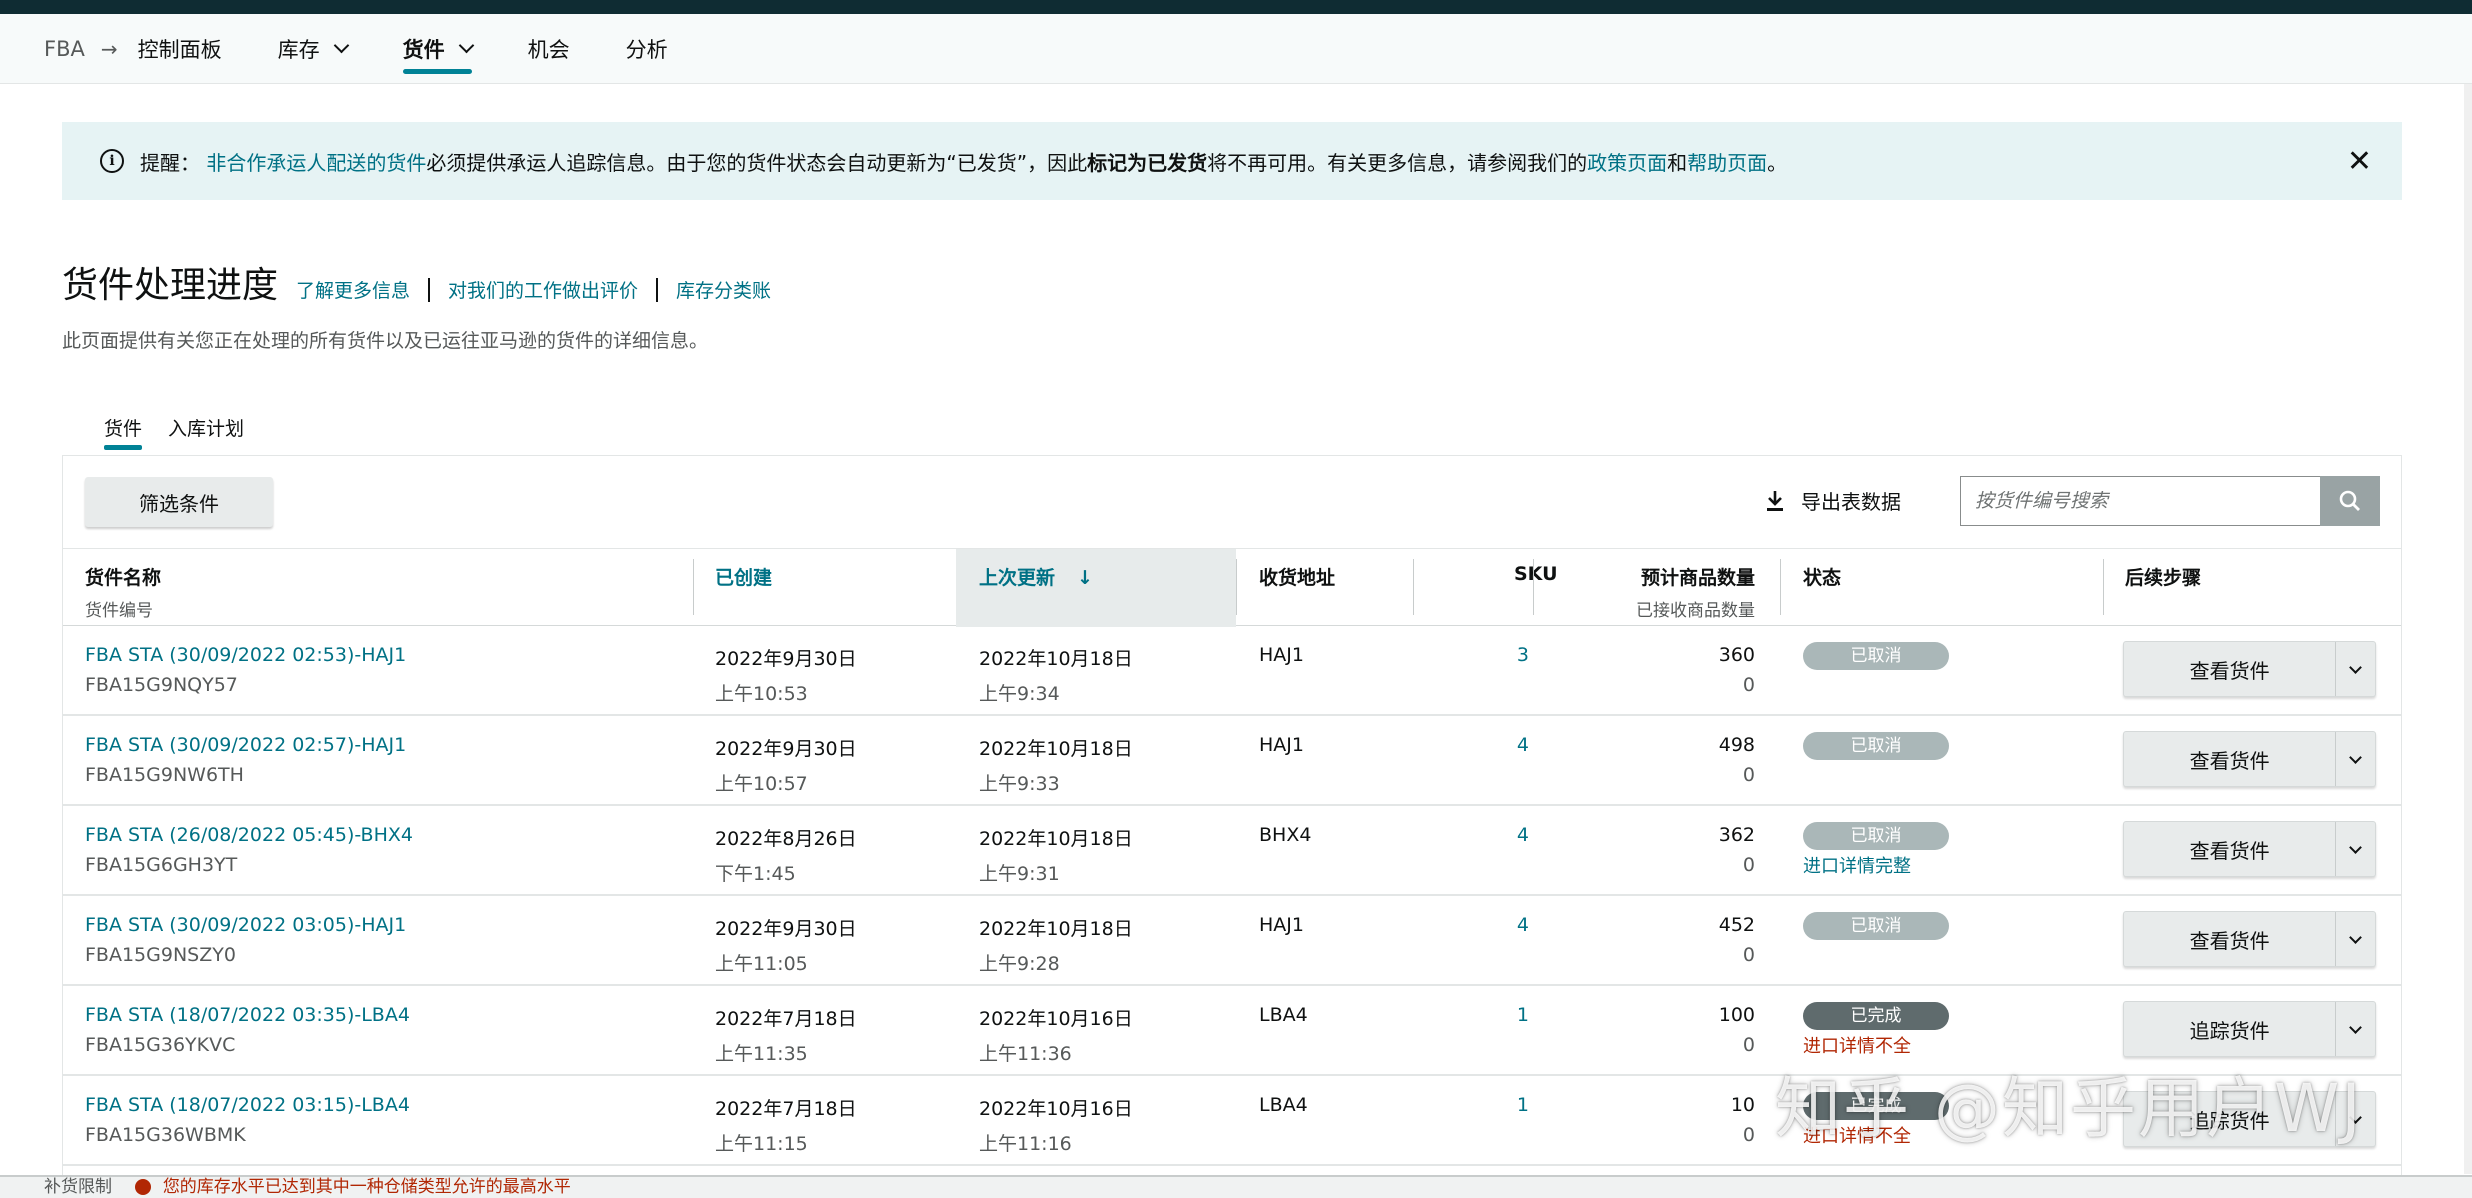 The image size is (2472, 1198). Describe the element at coordinates (1736, 1030) in the screenshot. I see `quantity-cell: 100 0` at that location.